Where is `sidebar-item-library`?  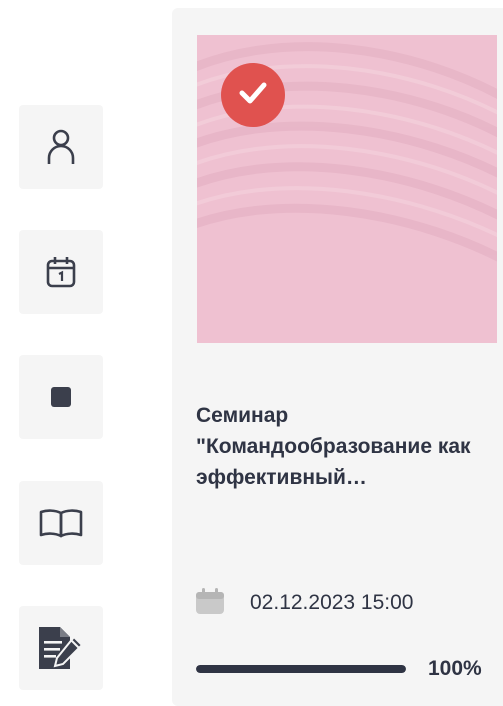 sidebar-item-library is located at coordinates (61, 523).